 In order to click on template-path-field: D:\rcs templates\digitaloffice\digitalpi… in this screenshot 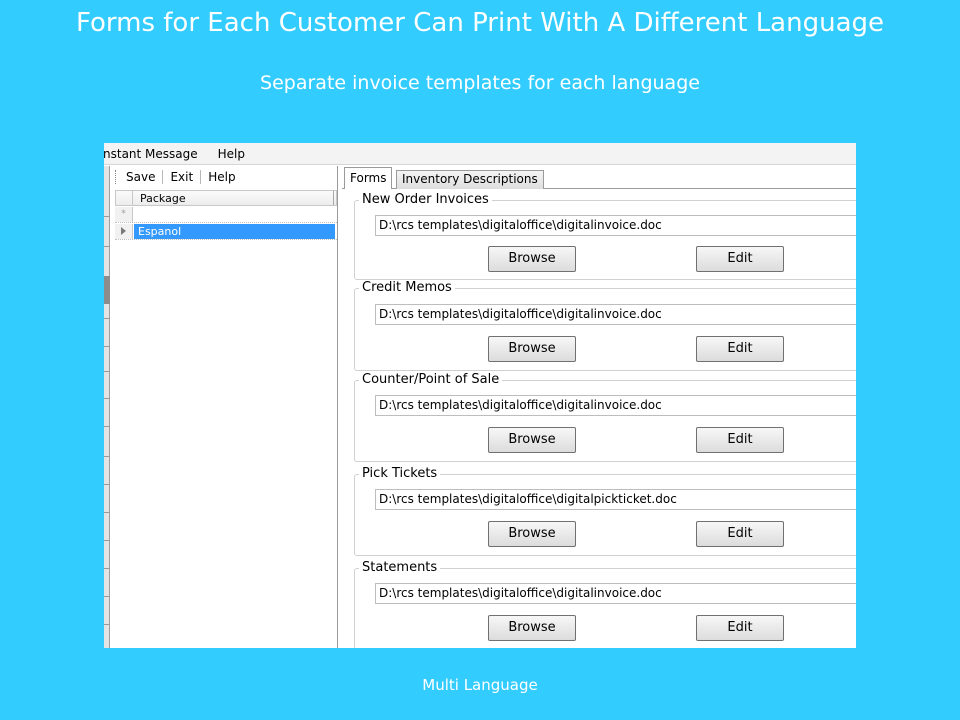, I will do `click(615, 499)`.